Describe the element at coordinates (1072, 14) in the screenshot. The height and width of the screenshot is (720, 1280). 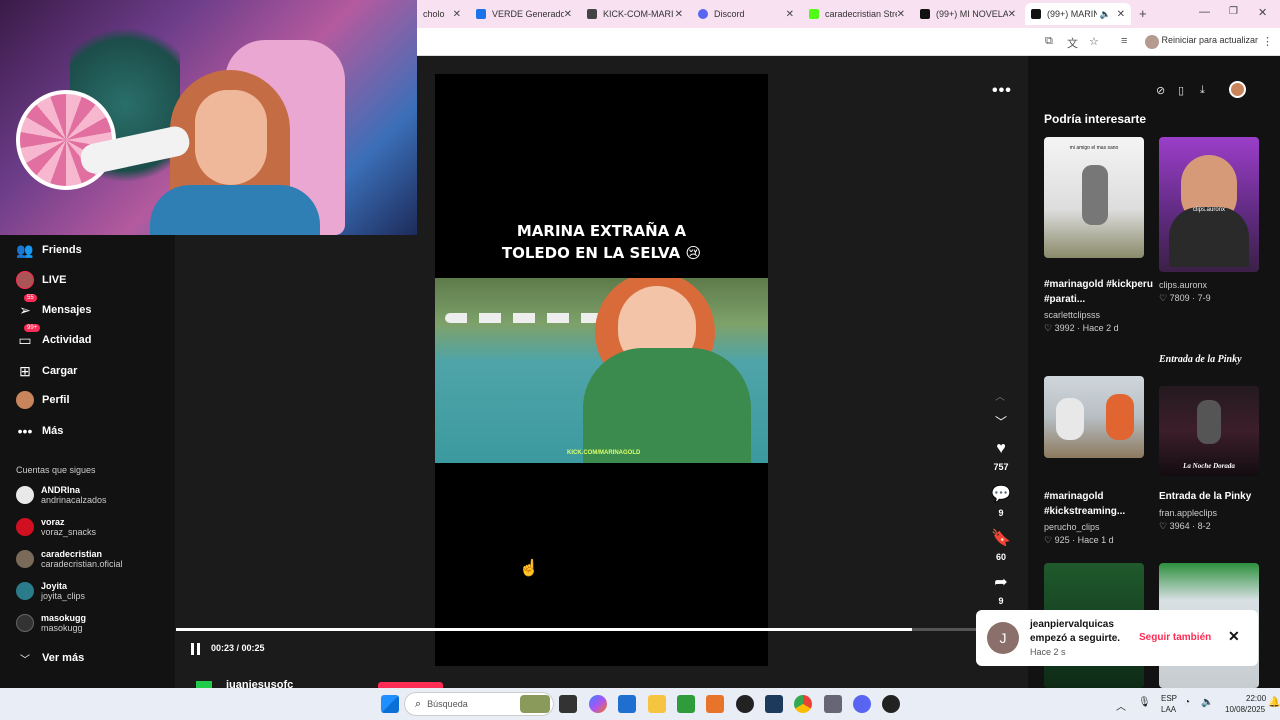
I see `tab-label: (99+) MARIN` at that location.